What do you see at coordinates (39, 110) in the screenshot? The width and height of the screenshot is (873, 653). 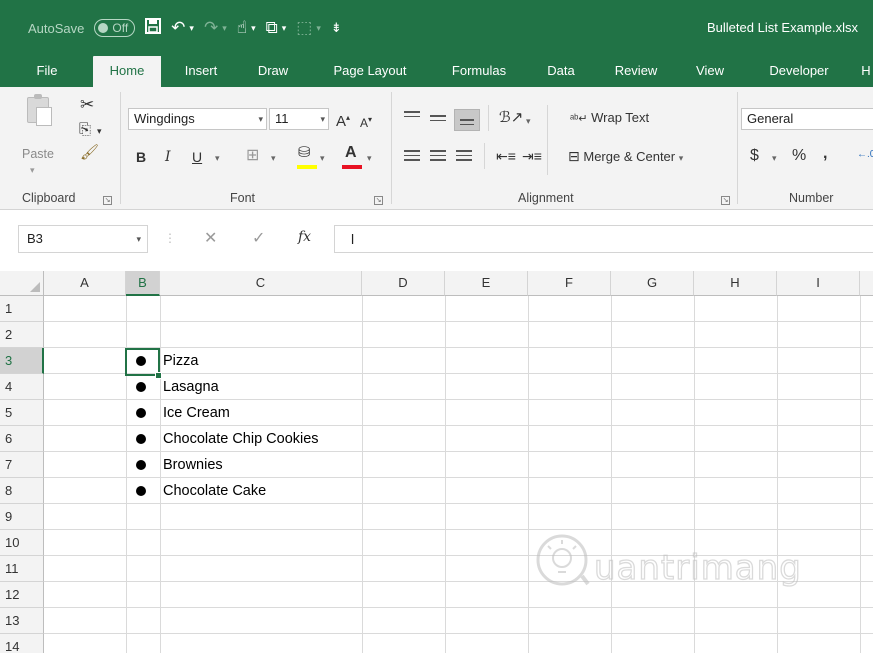 I see `paste-icon` at bounding box center [39, 110].